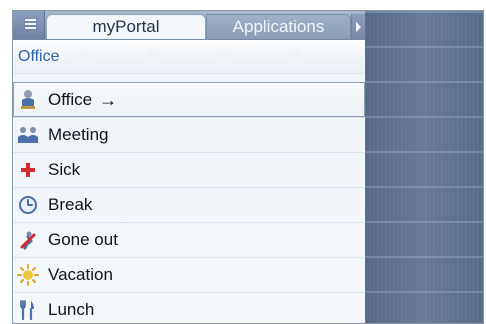 The height and width of the screenshot is (324, 486). Describe the element at coordinates (83, 239) in the screenshot. I see `list-item-label: Gone out` at that location.